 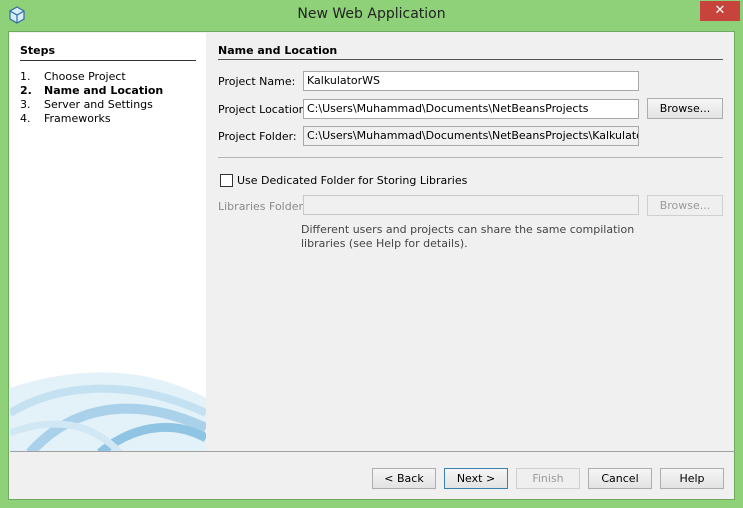 What do you see at coordinates (404, 478) in the screenshot?
I see `back-button: < Back` at bounding box center [404, 478].